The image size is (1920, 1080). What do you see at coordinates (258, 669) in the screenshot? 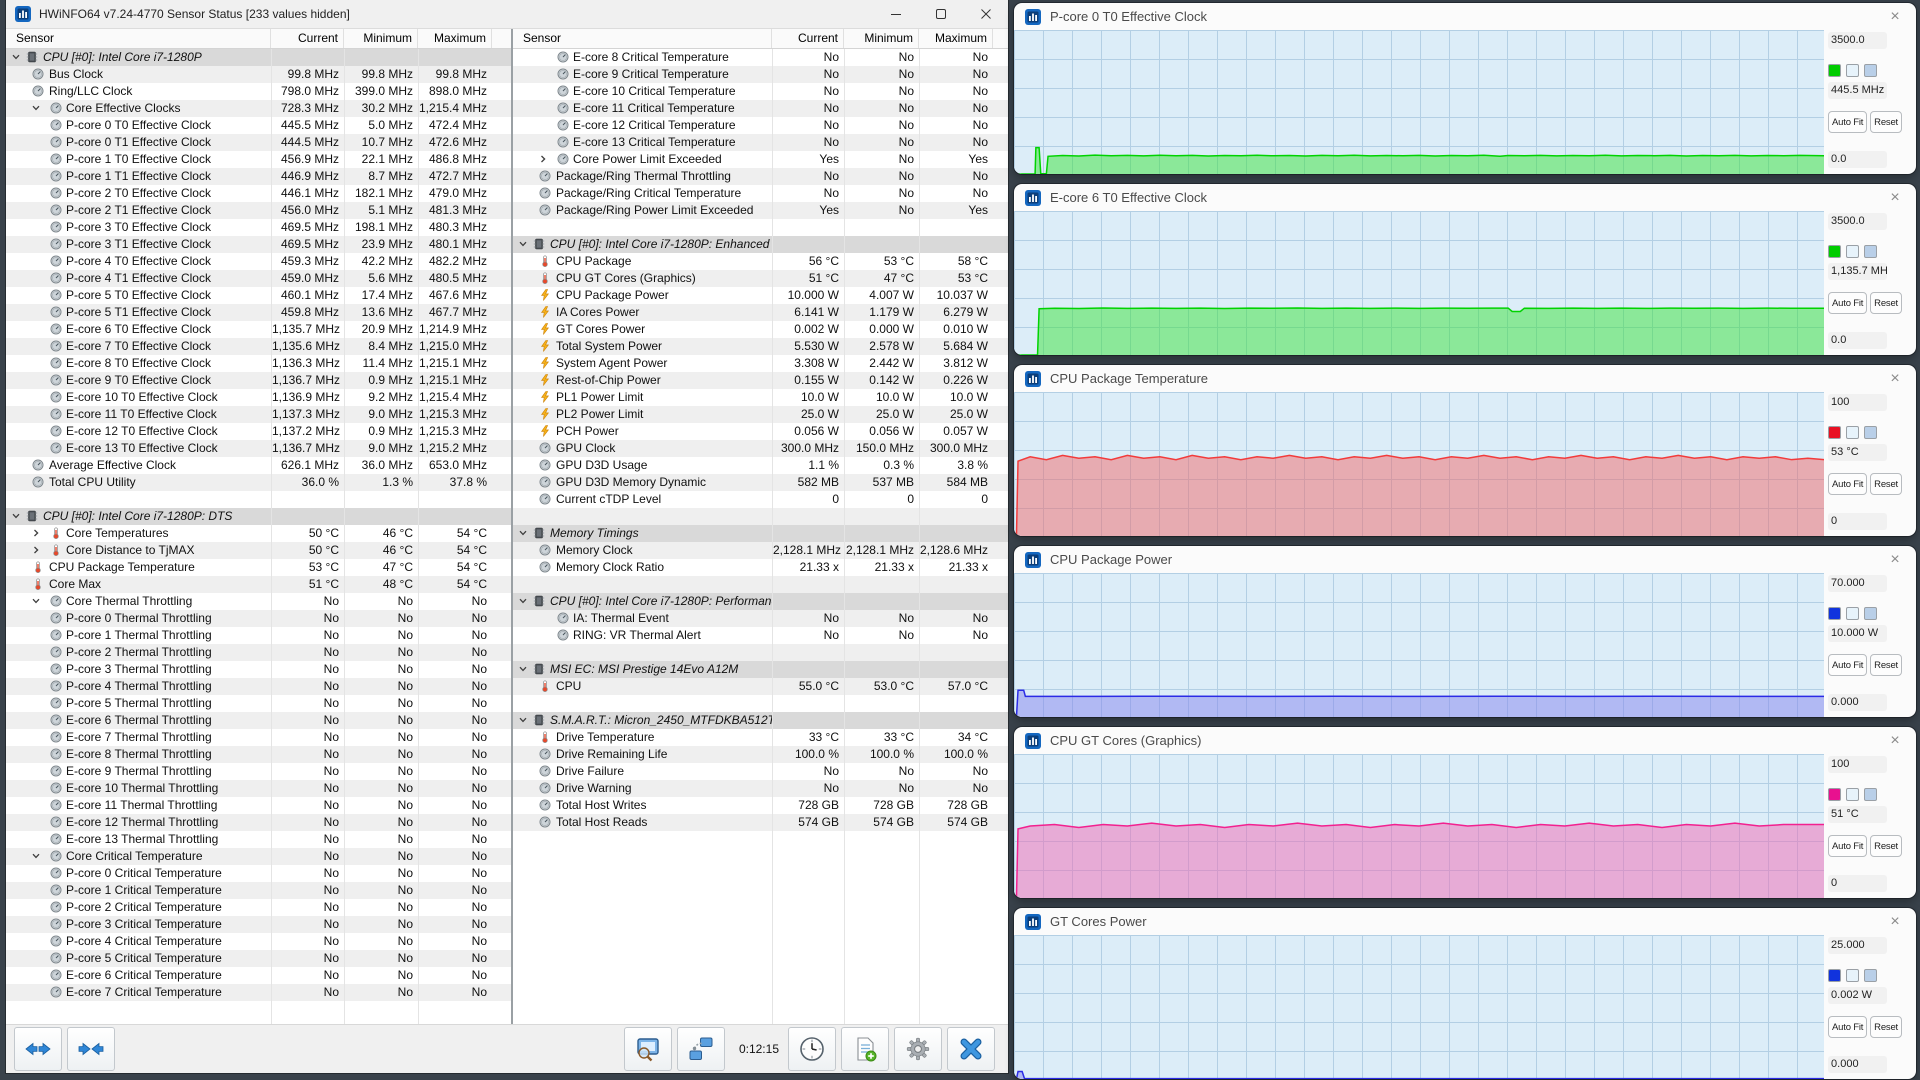
I see `sensor-row: P-core 3 Thermal Throttling No No No` at bounding box center [258, 669].